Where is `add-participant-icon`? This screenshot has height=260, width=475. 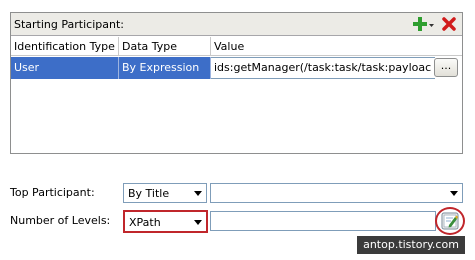 add-participant-icon is located at coordinates (424, 24).